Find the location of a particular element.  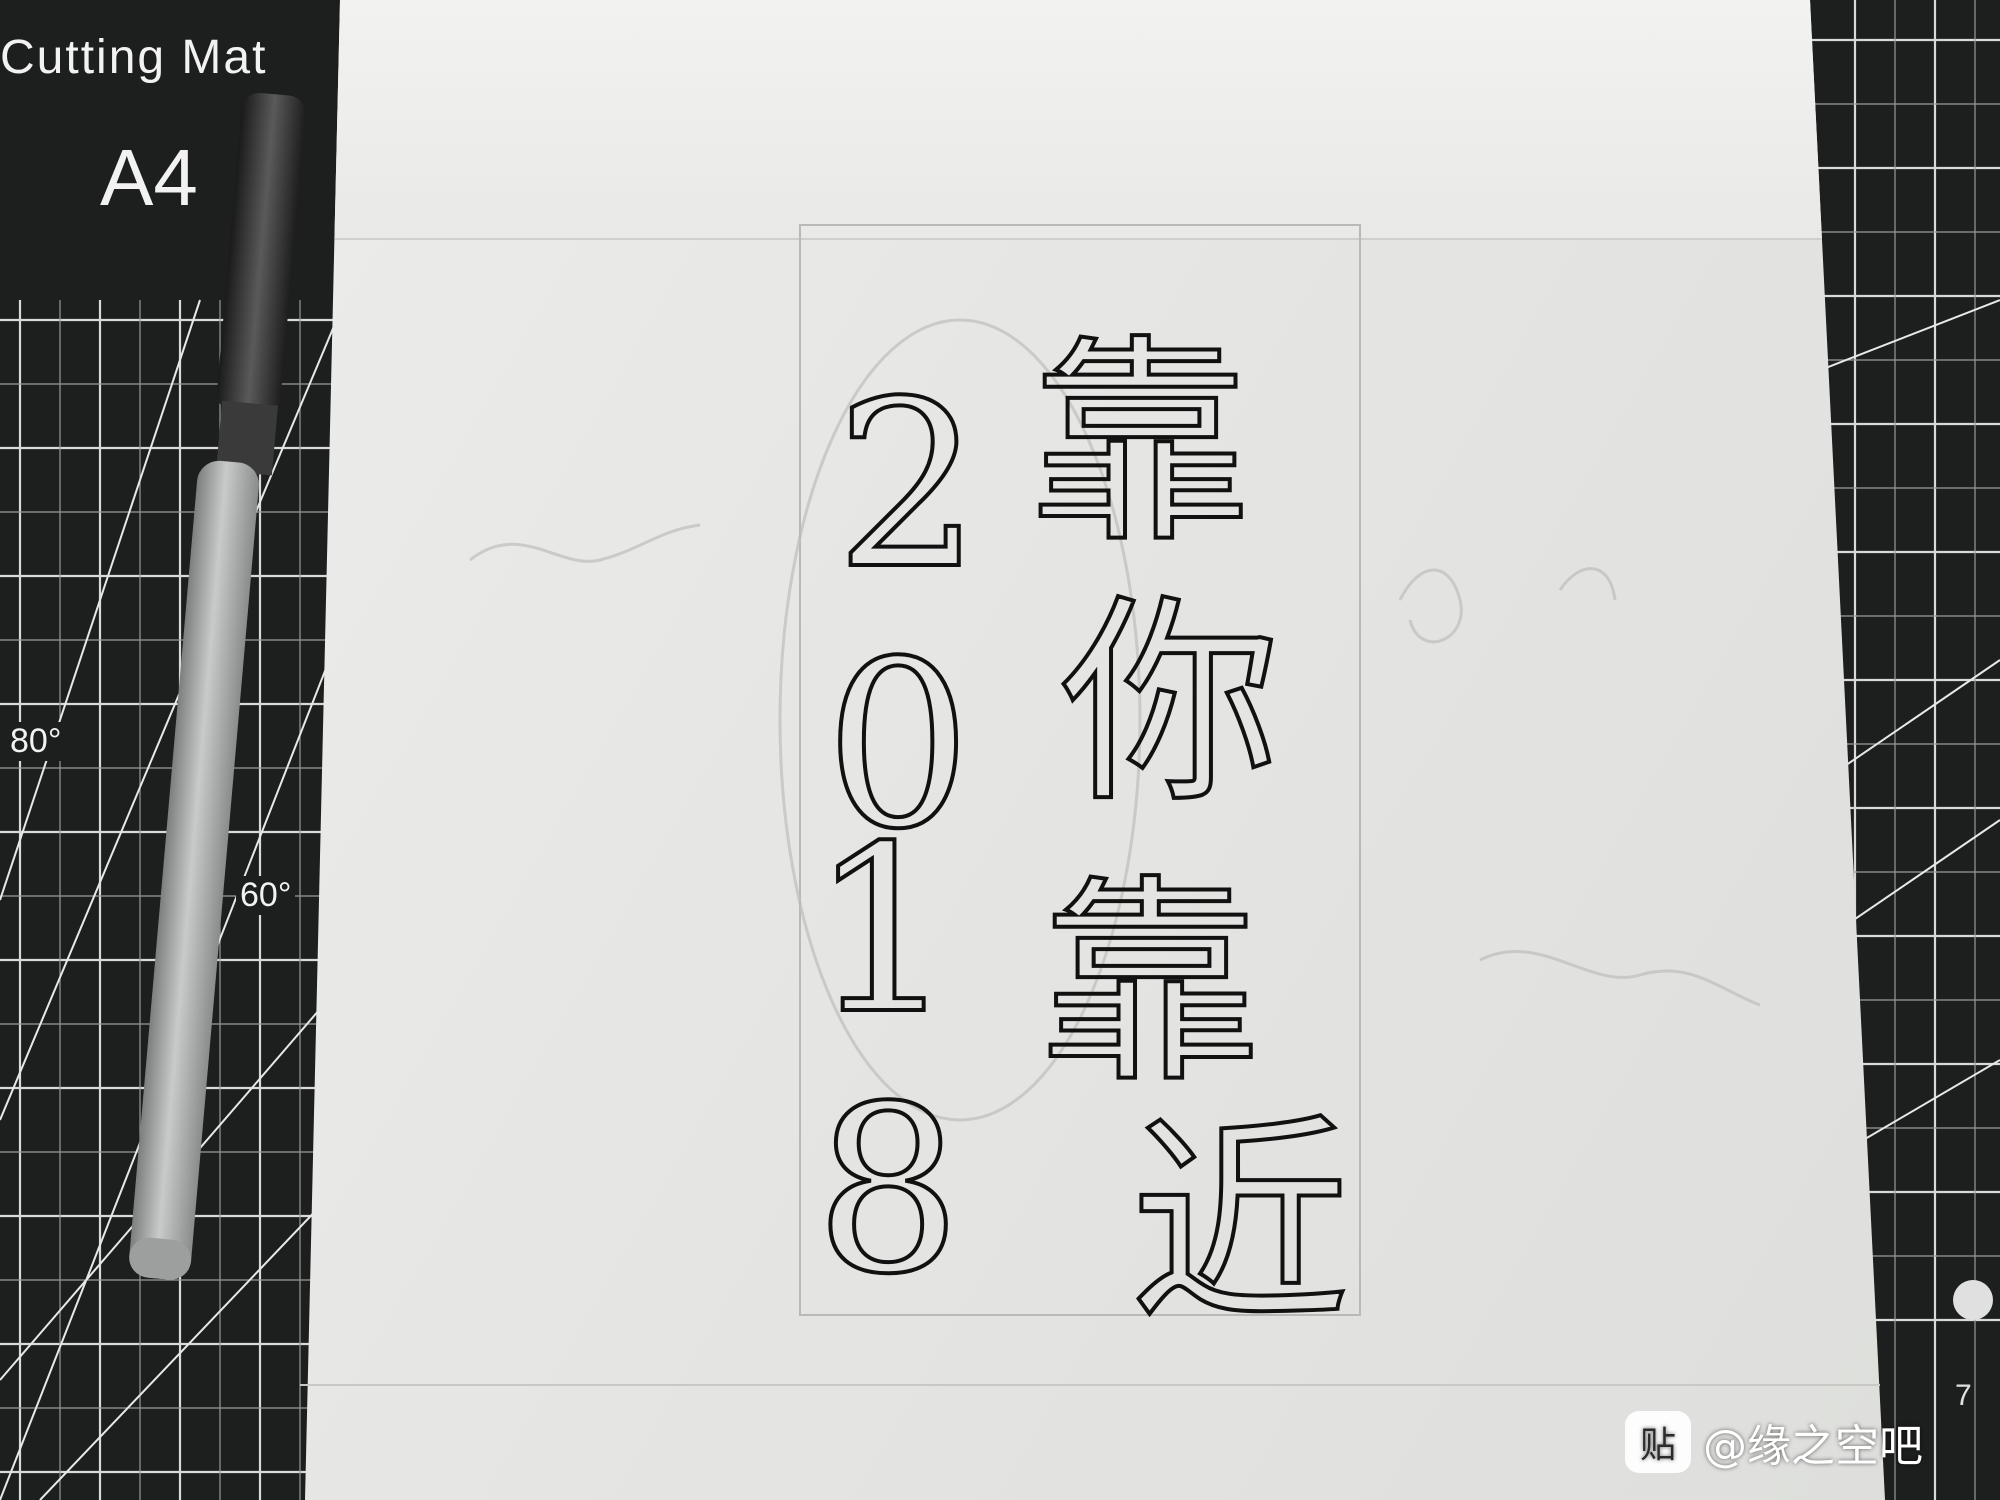

watermark-text: @缘之空吧 is located at coordinates (1813, 1446).